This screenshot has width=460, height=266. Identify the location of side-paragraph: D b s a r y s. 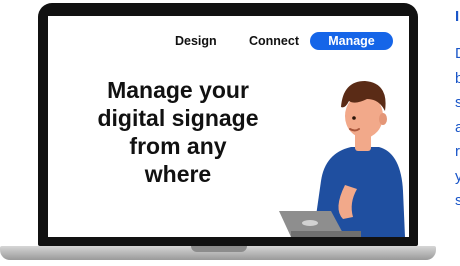
(457, 128).